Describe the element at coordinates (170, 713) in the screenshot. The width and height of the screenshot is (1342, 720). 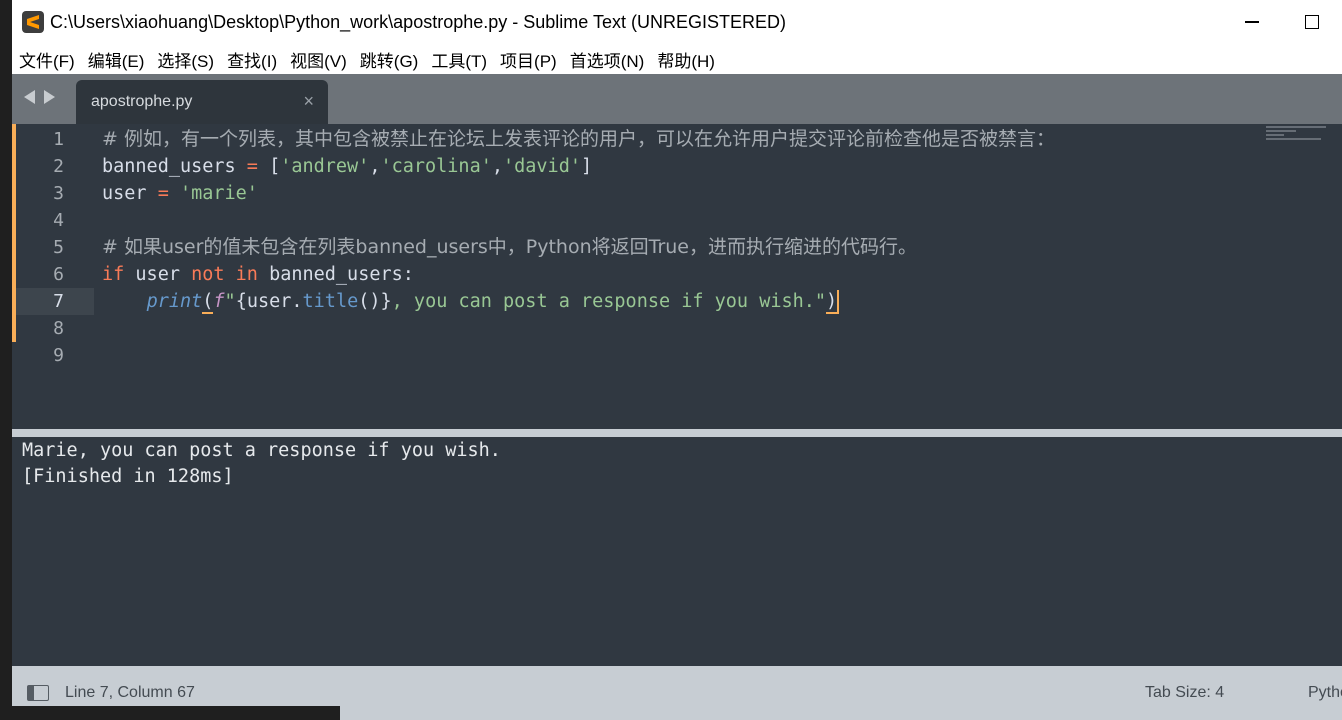
I see `taskbar-edge` at that location.